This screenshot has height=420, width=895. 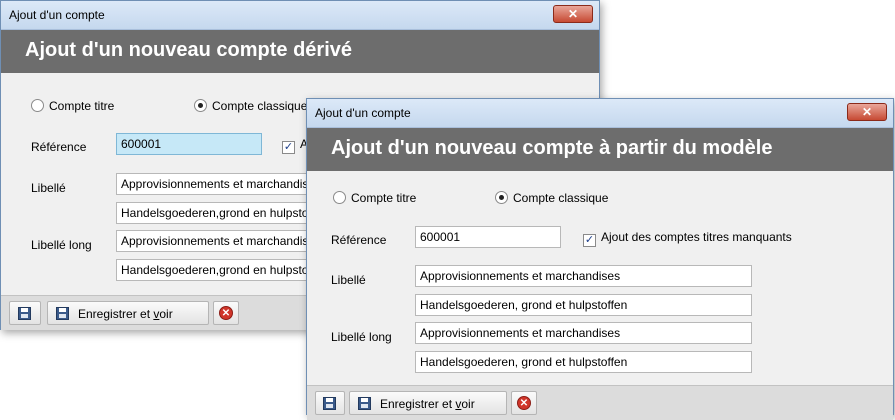 I want to click on libelle-nl-input: Handelsgoederen,grond en hulpstoffen, so click(x=216, y=213).